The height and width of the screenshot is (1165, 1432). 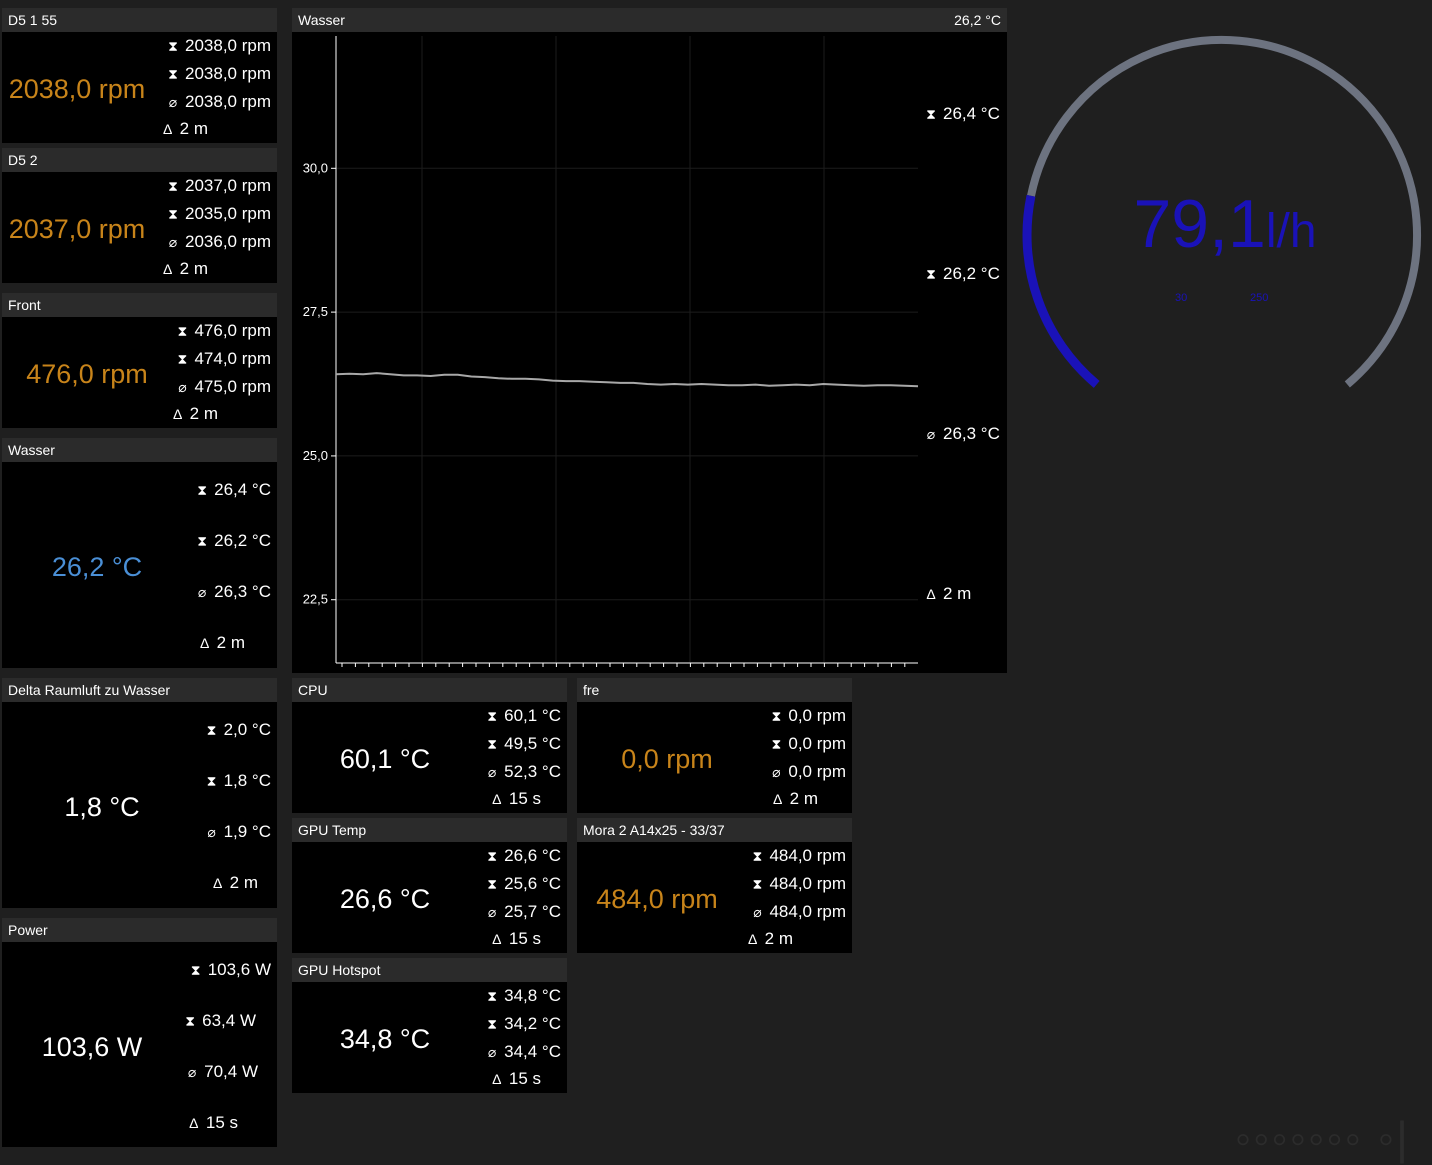 What do you see at coordinates (657, 899) in the screenshot?
I see `current-value: 484,0 rpm` at bounding box center [657, 899].